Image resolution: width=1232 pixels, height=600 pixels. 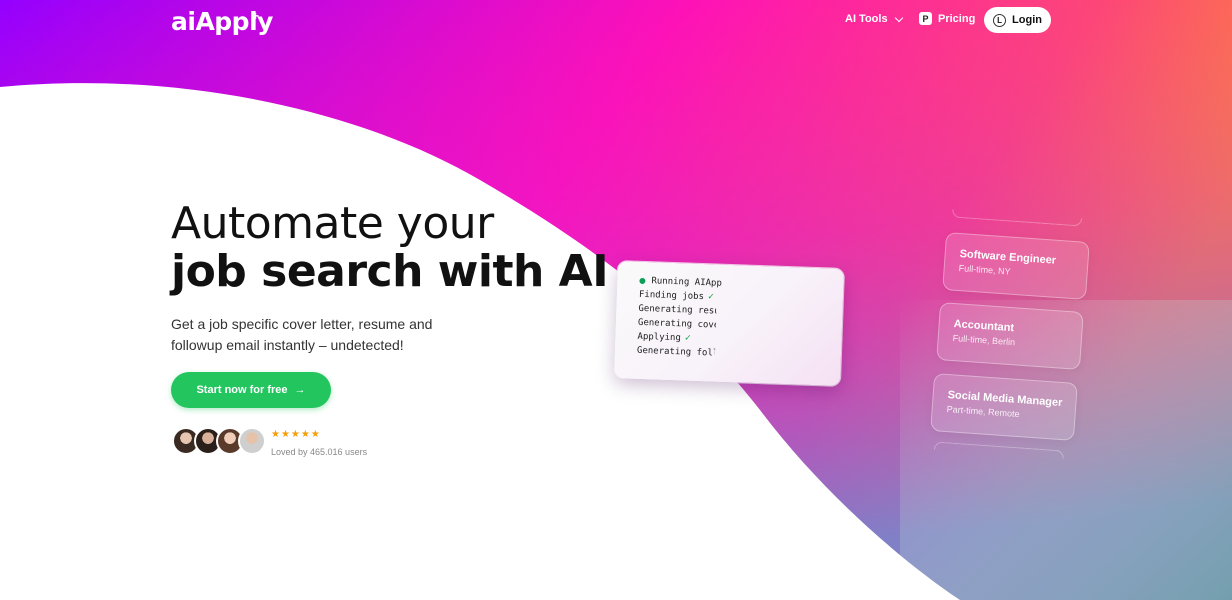 What do you see at coordinates (256, 16) in the screenshot?
I see `logo-spark-icon: +` at bounding box center [256, 16].